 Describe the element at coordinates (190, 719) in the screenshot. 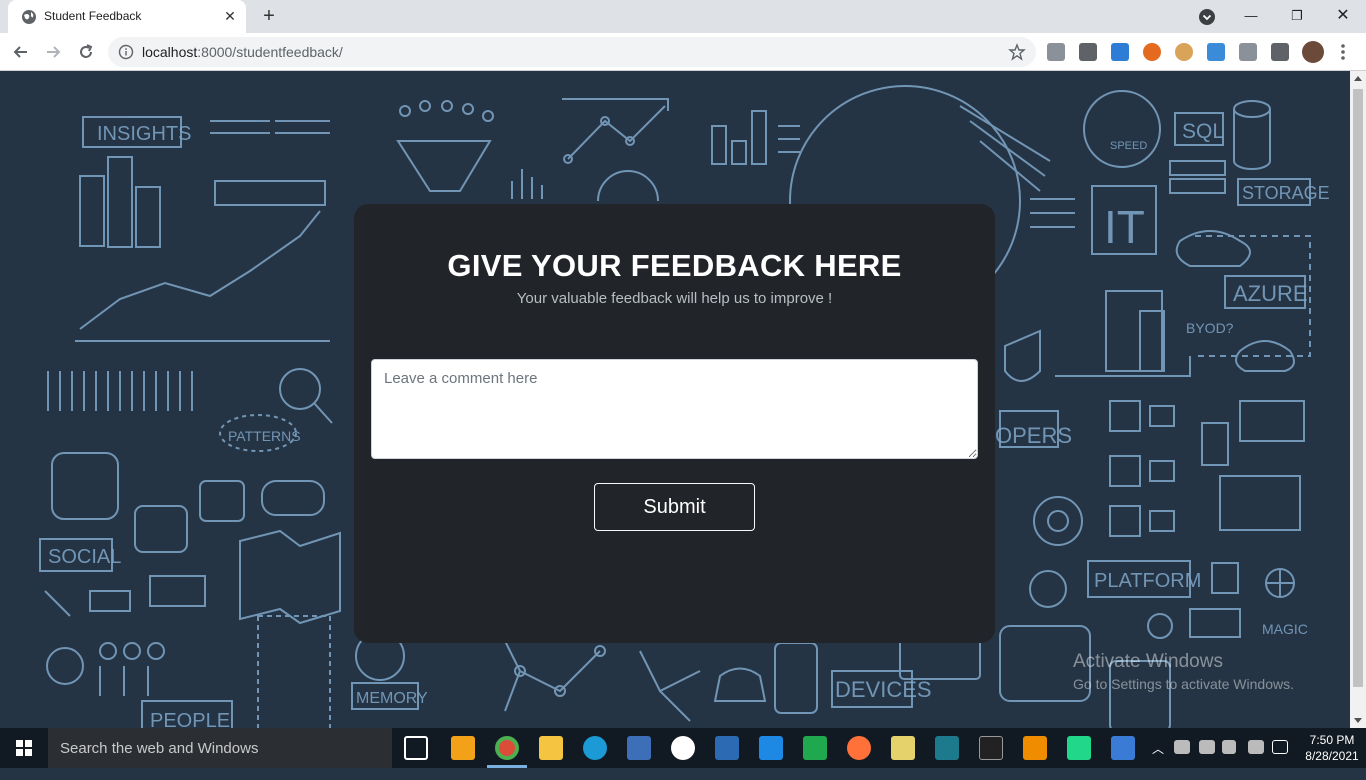

I see `bg-label-people: PEOPLE` at that location.